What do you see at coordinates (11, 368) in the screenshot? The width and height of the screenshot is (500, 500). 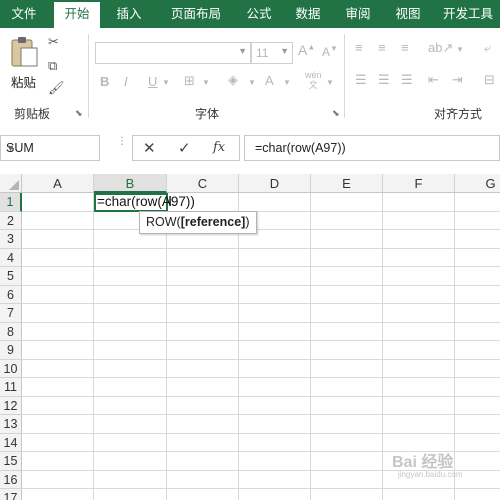 I see `row-header-10: 10` at bounding box center [11, 368].